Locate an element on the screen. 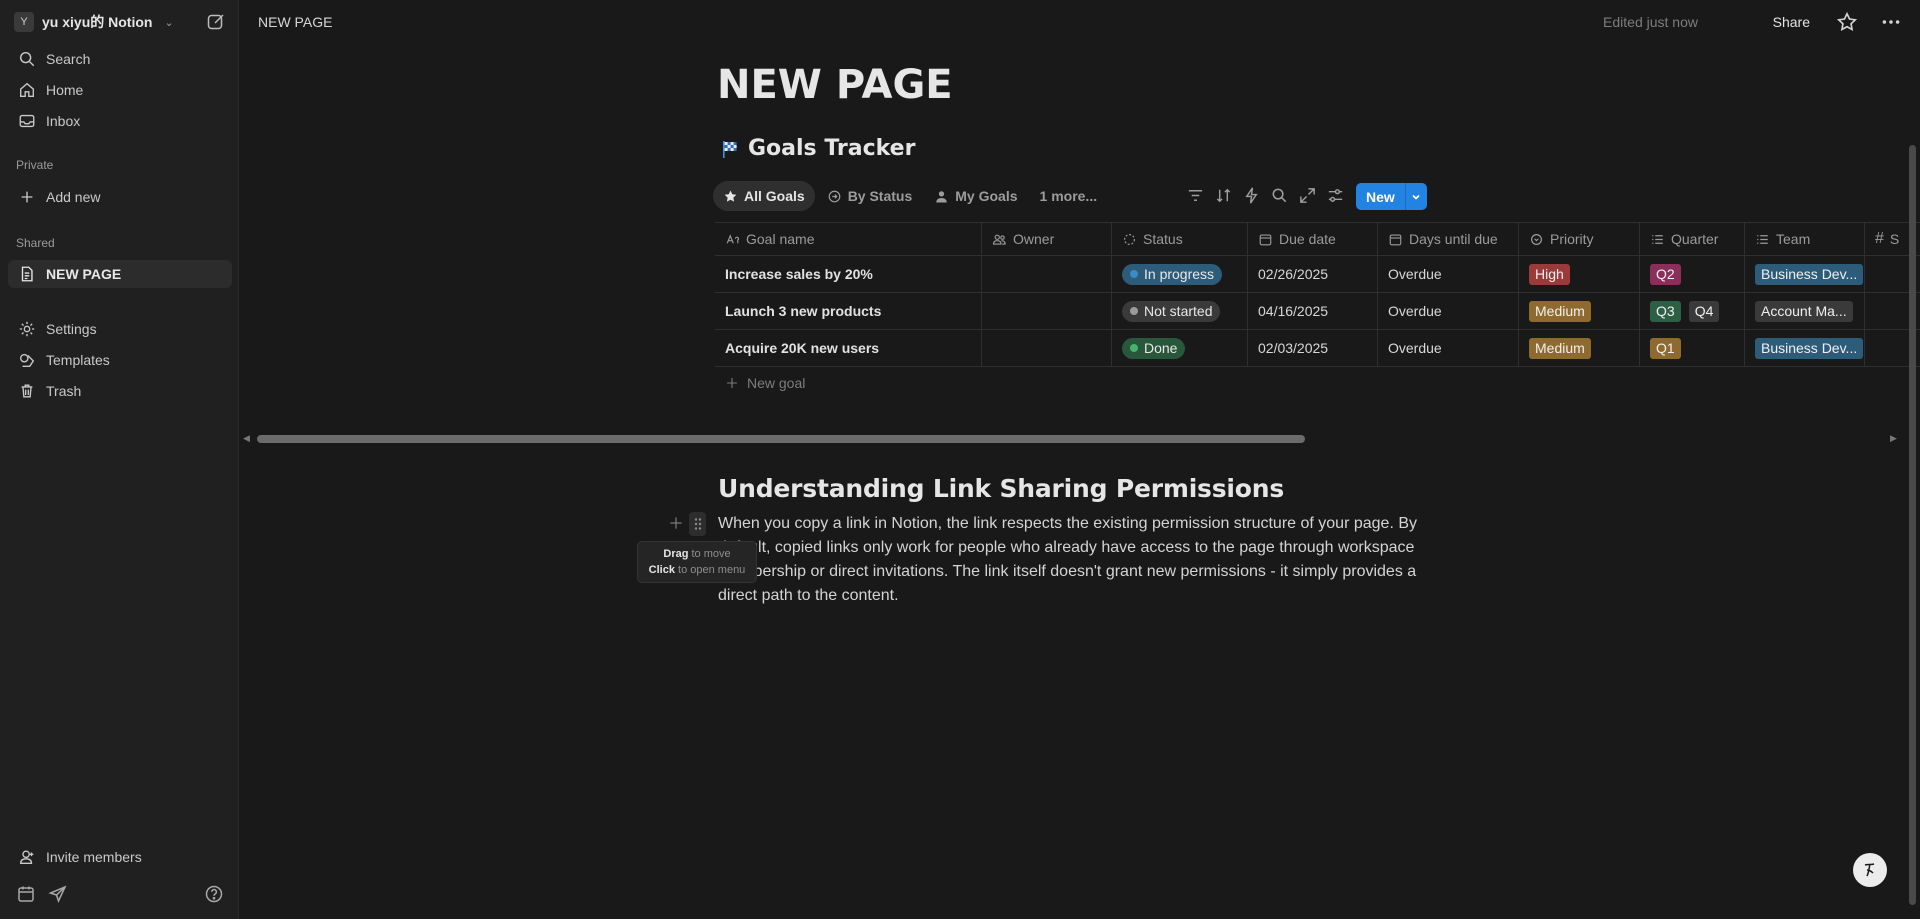 The width and height of the screenshot is (1920, 919). help-icon is located at coordinates (214, 894).